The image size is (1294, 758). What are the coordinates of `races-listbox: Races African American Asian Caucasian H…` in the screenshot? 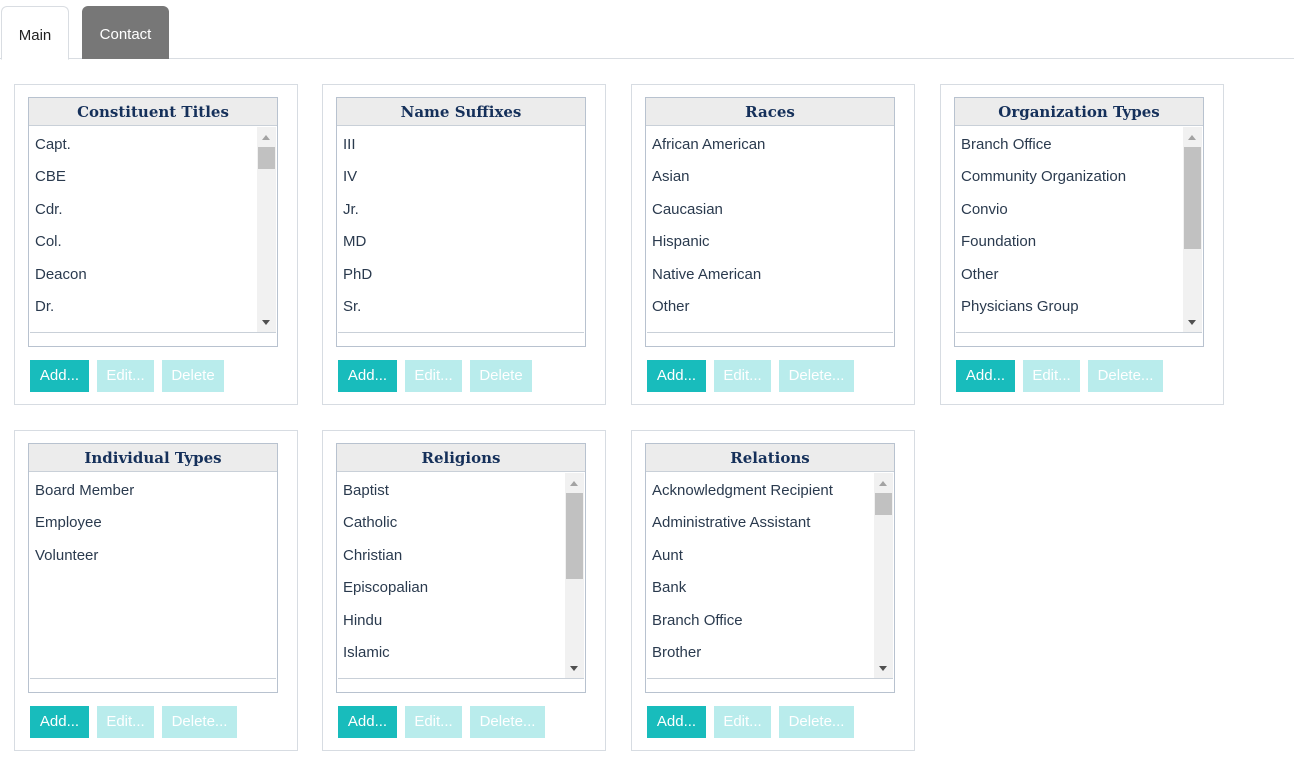 It's located at (770, 222).